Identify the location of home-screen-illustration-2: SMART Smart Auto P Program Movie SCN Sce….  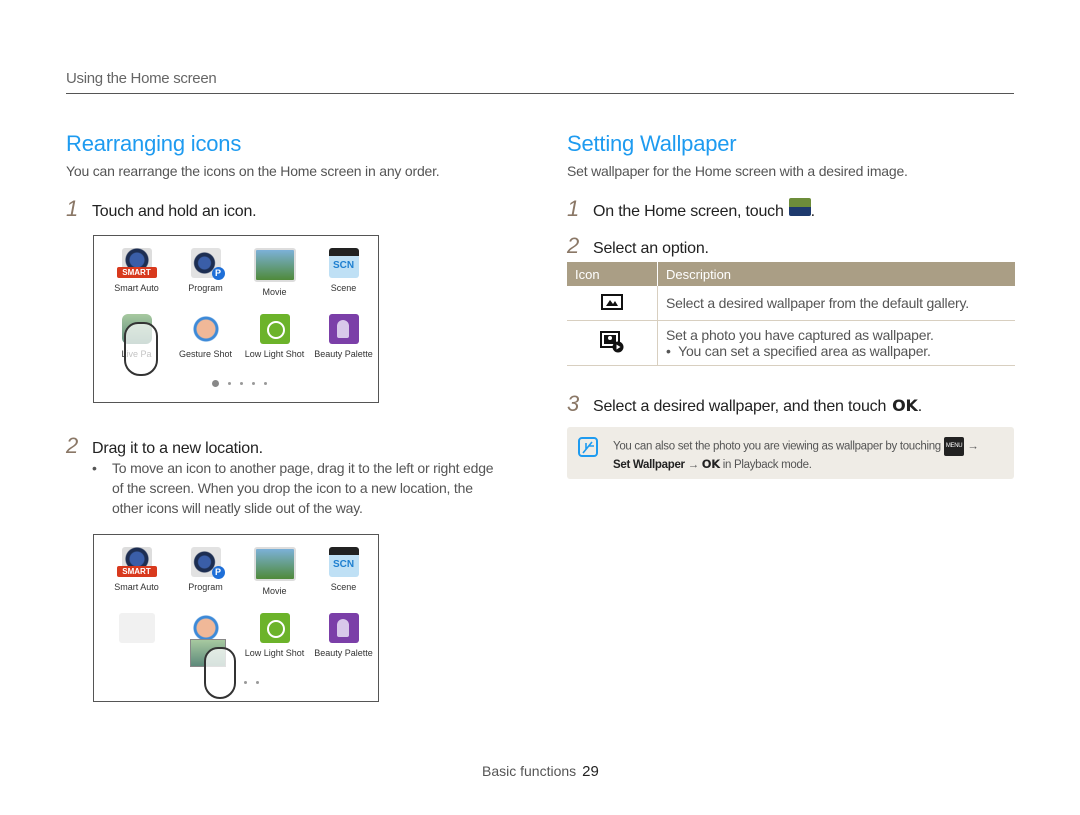
(236, 618).